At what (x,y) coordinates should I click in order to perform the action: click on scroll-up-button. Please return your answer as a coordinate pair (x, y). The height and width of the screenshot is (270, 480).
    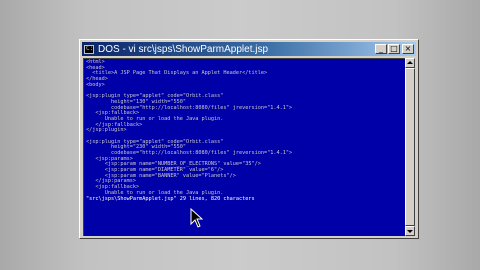
    Looking at the image, I should click on (410, 63).